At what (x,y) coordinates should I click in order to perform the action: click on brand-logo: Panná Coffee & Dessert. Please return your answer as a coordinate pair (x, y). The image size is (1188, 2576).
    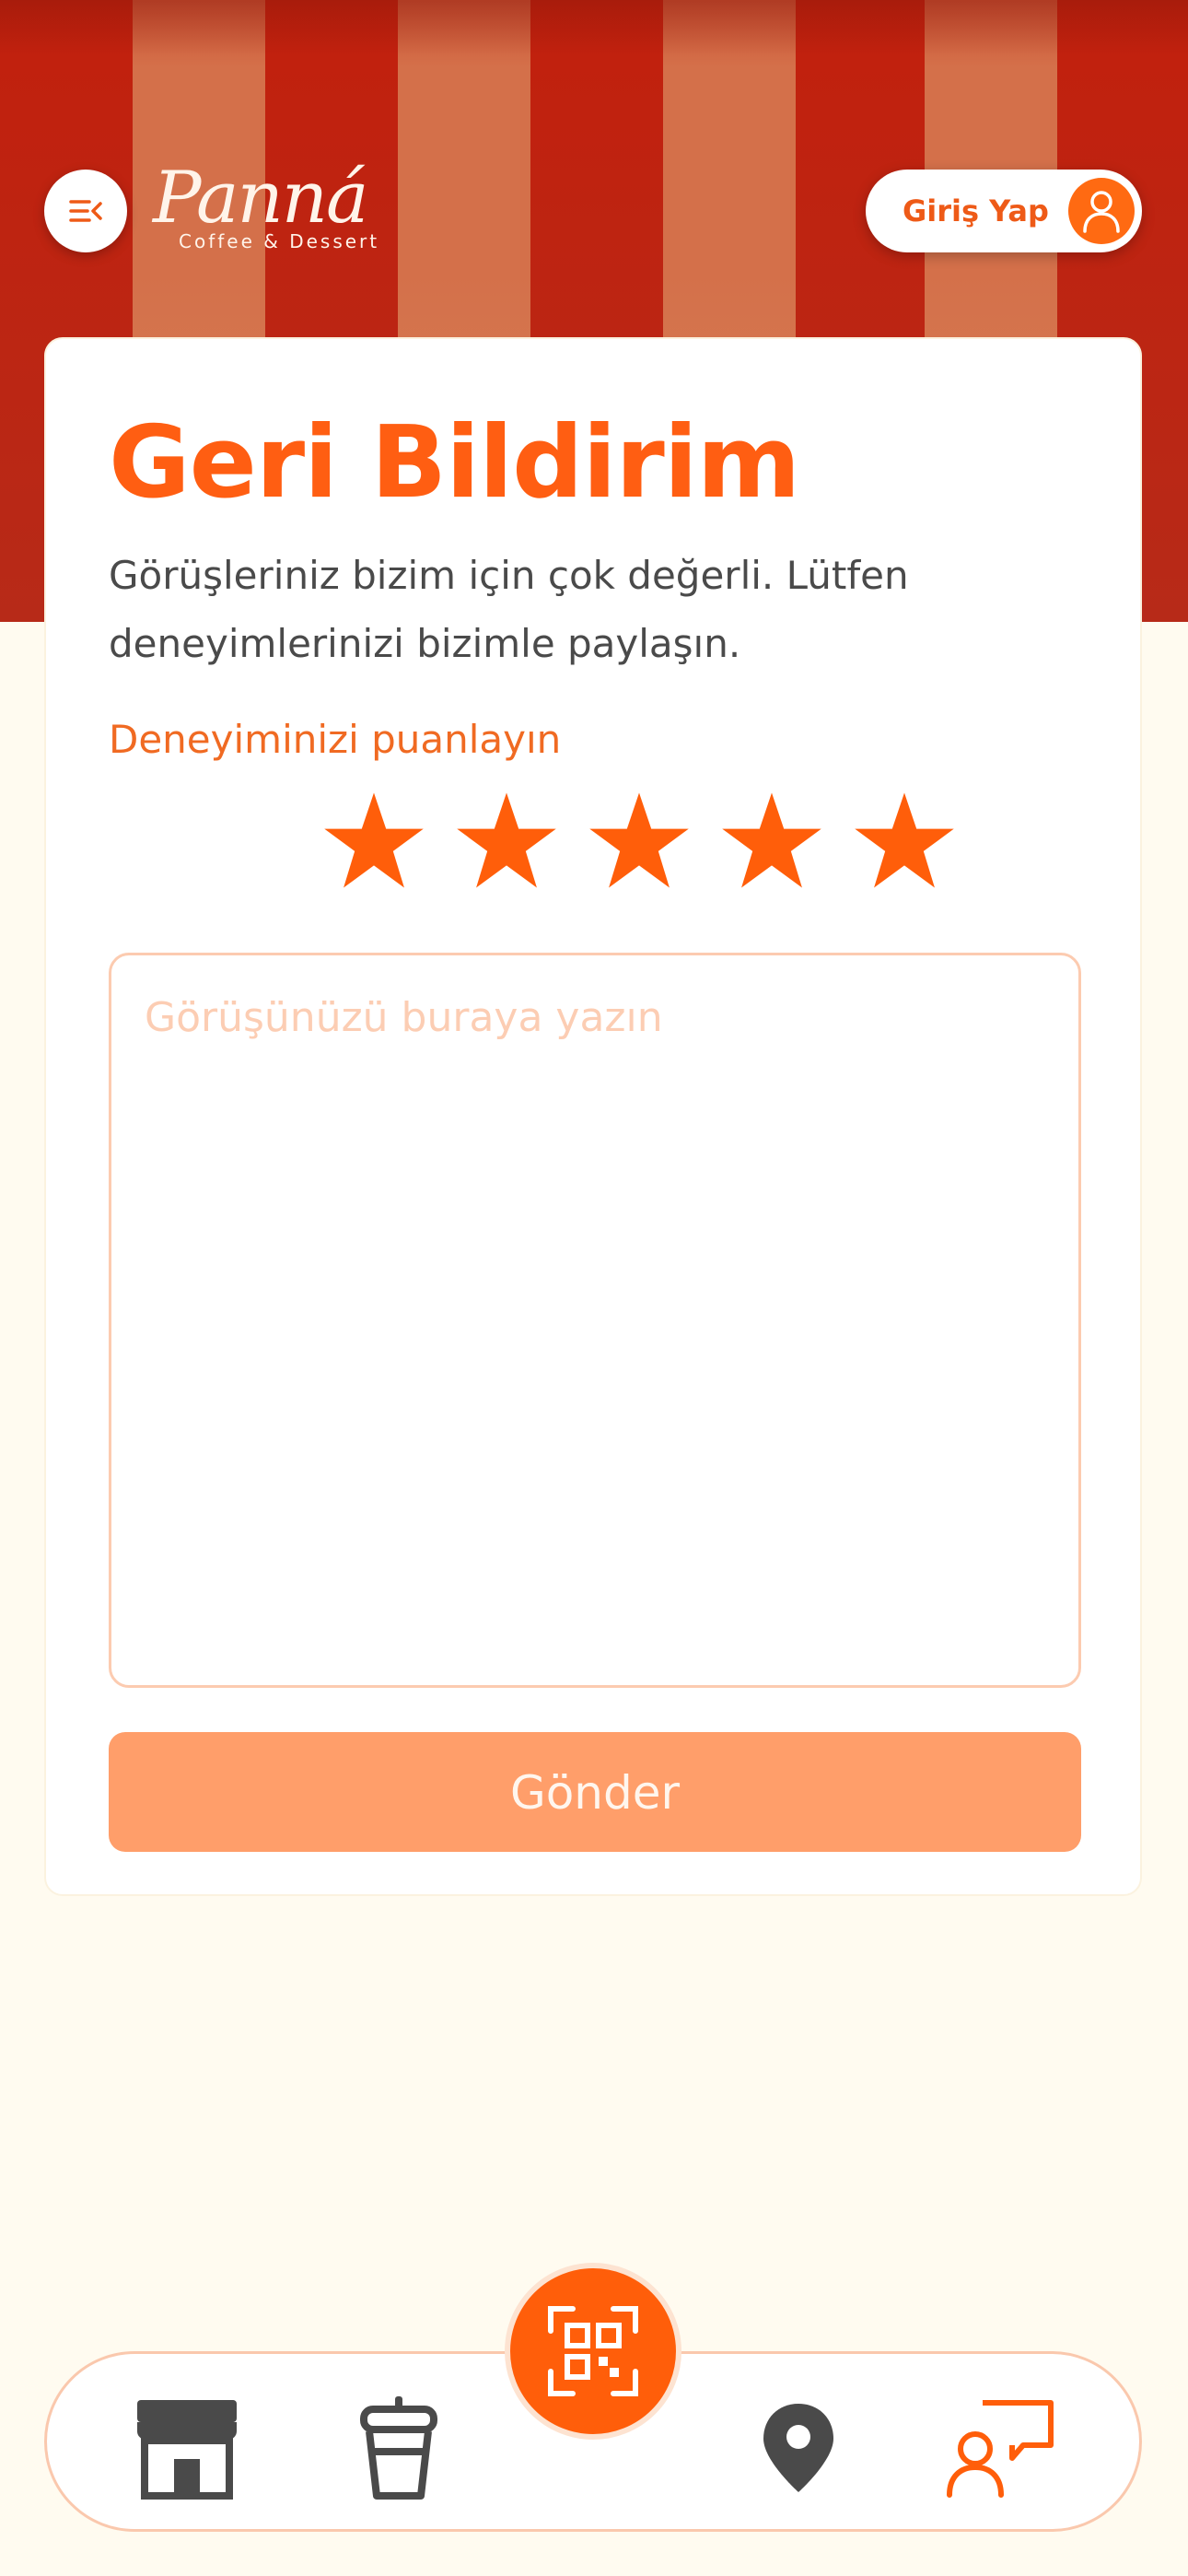
    Looking at the image, I should click on (284, 207).